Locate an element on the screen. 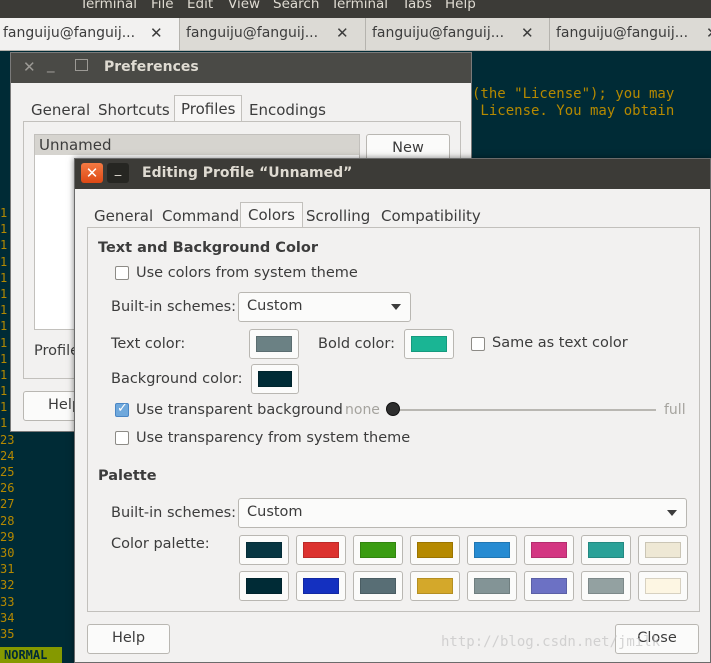 This screenshot has width=711, height=663. tab-compatibility: Compatibility is located at coordinates (431, 216).